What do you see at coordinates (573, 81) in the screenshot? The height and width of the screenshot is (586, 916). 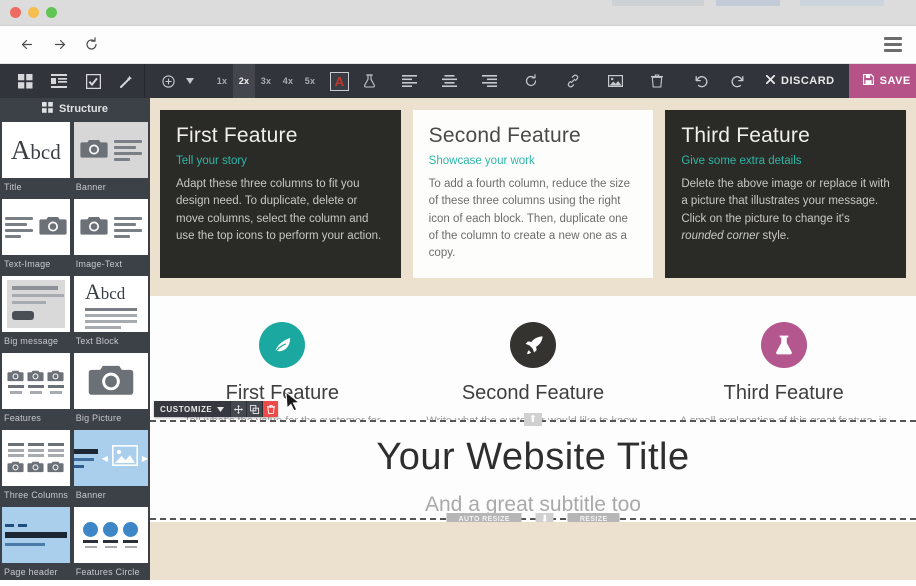 I see `link-icon` at bounding box center [573, 81].